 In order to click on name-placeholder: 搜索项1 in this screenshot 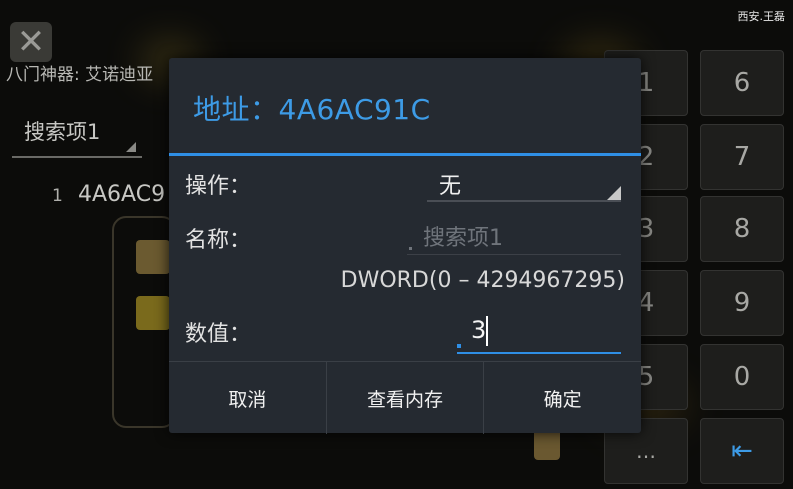, I will do `click(463, 238)`.